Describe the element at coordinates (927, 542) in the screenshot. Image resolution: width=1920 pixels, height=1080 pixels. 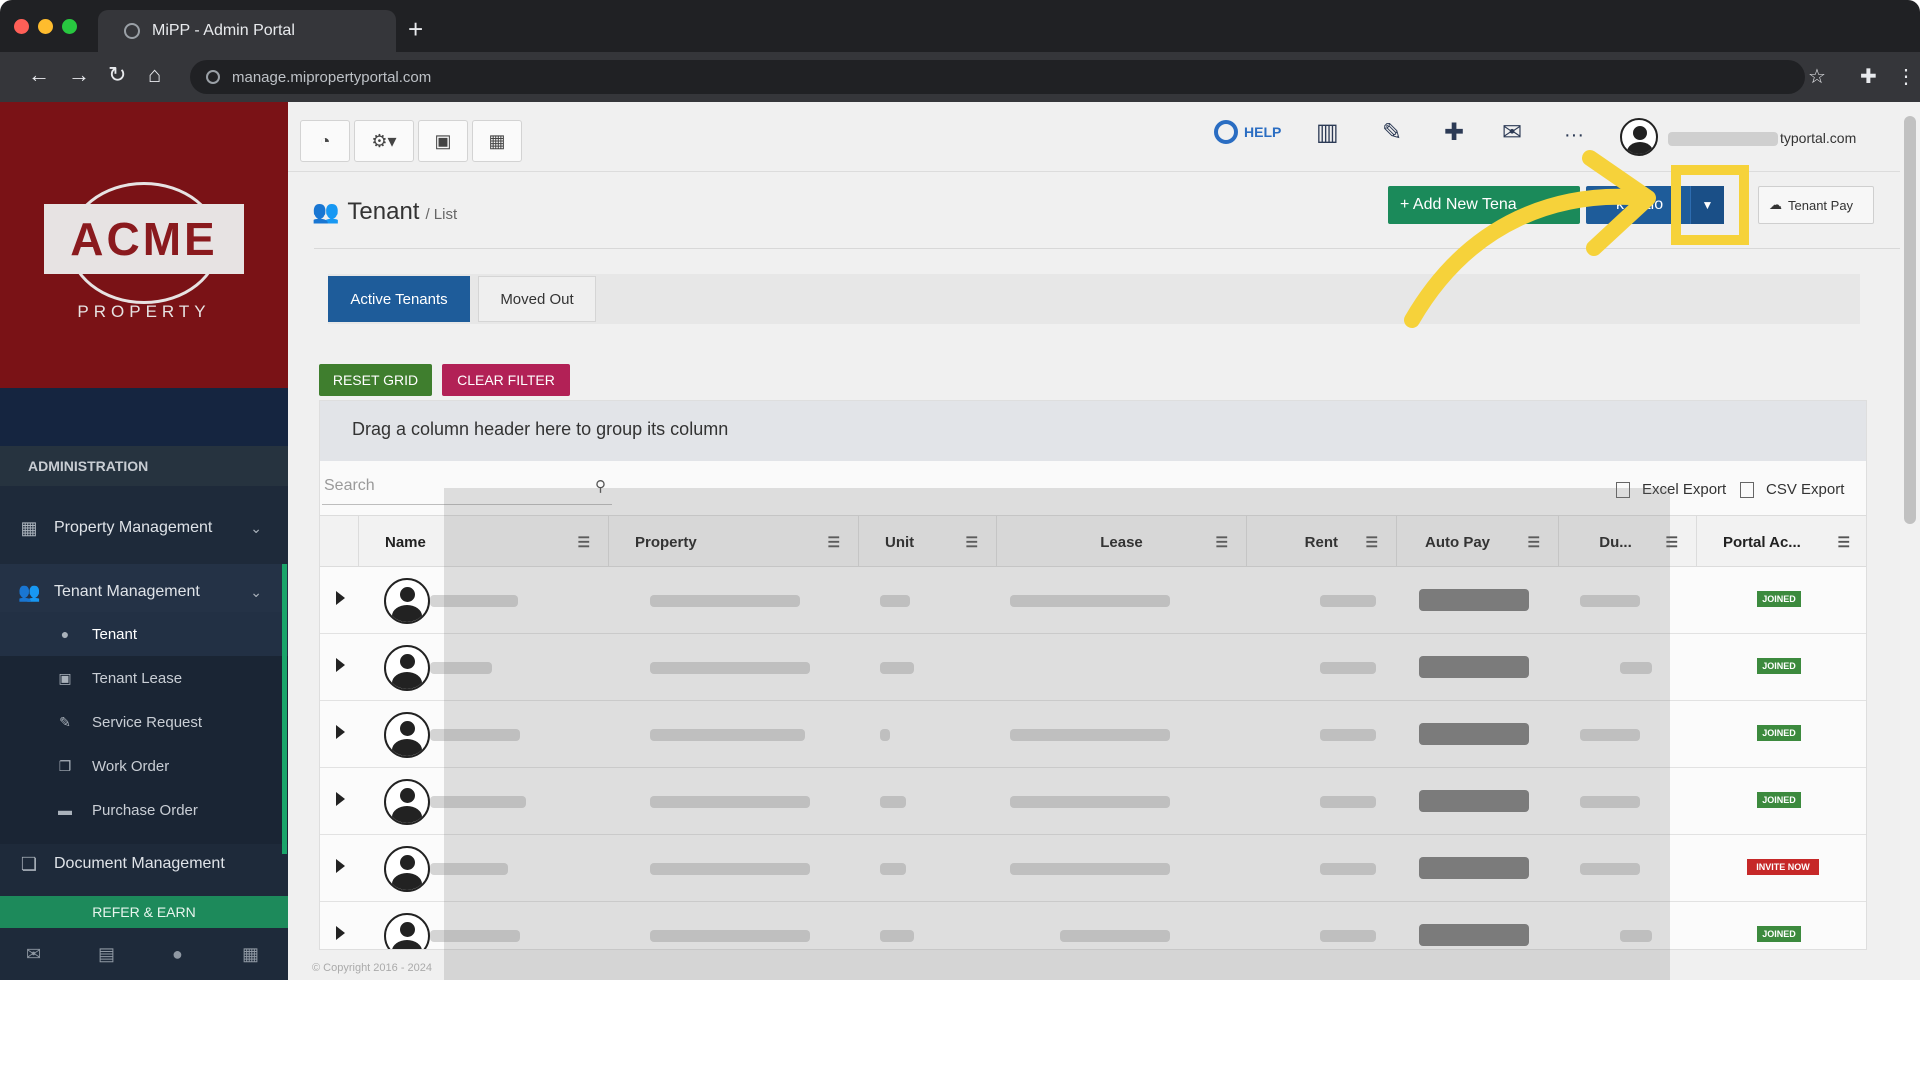
I see `column-header-unit: Unit ☰` at that location.